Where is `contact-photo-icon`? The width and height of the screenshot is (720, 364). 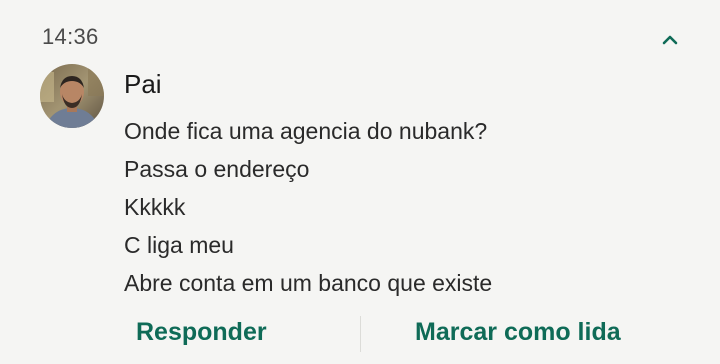 contact-photo-icon is located at coordinates (72, 96).